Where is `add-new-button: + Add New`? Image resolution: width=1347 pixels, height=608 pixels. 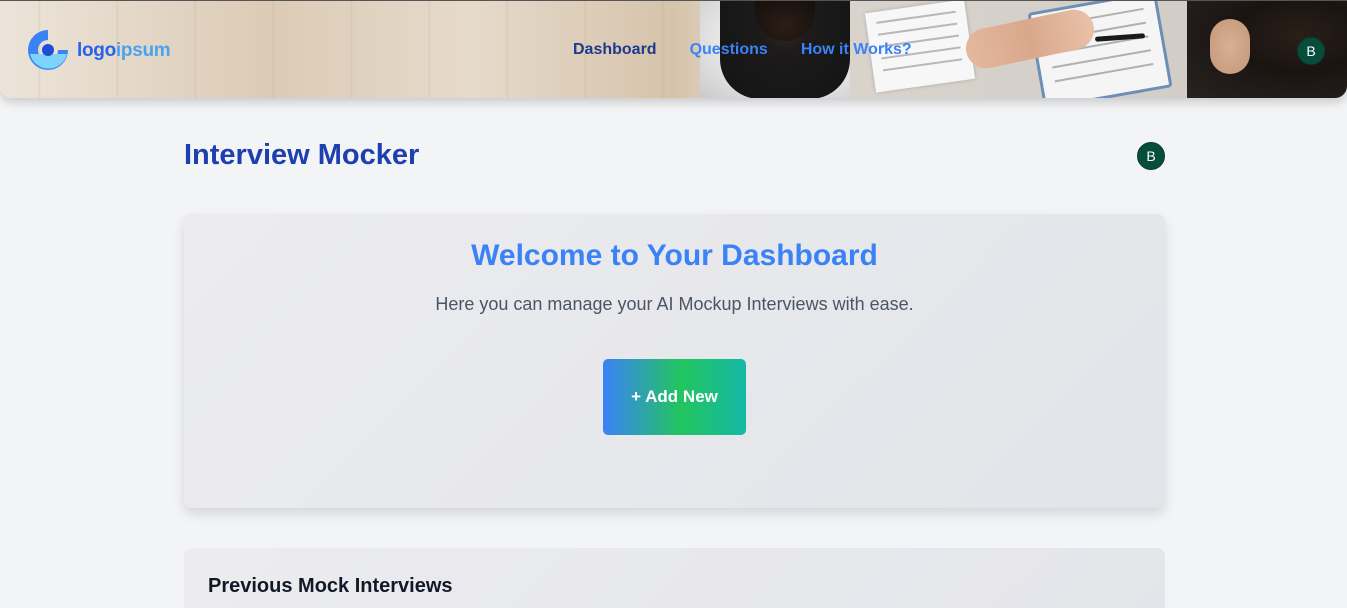 add-new-button: + Add New is located at coordinates (674, 397).